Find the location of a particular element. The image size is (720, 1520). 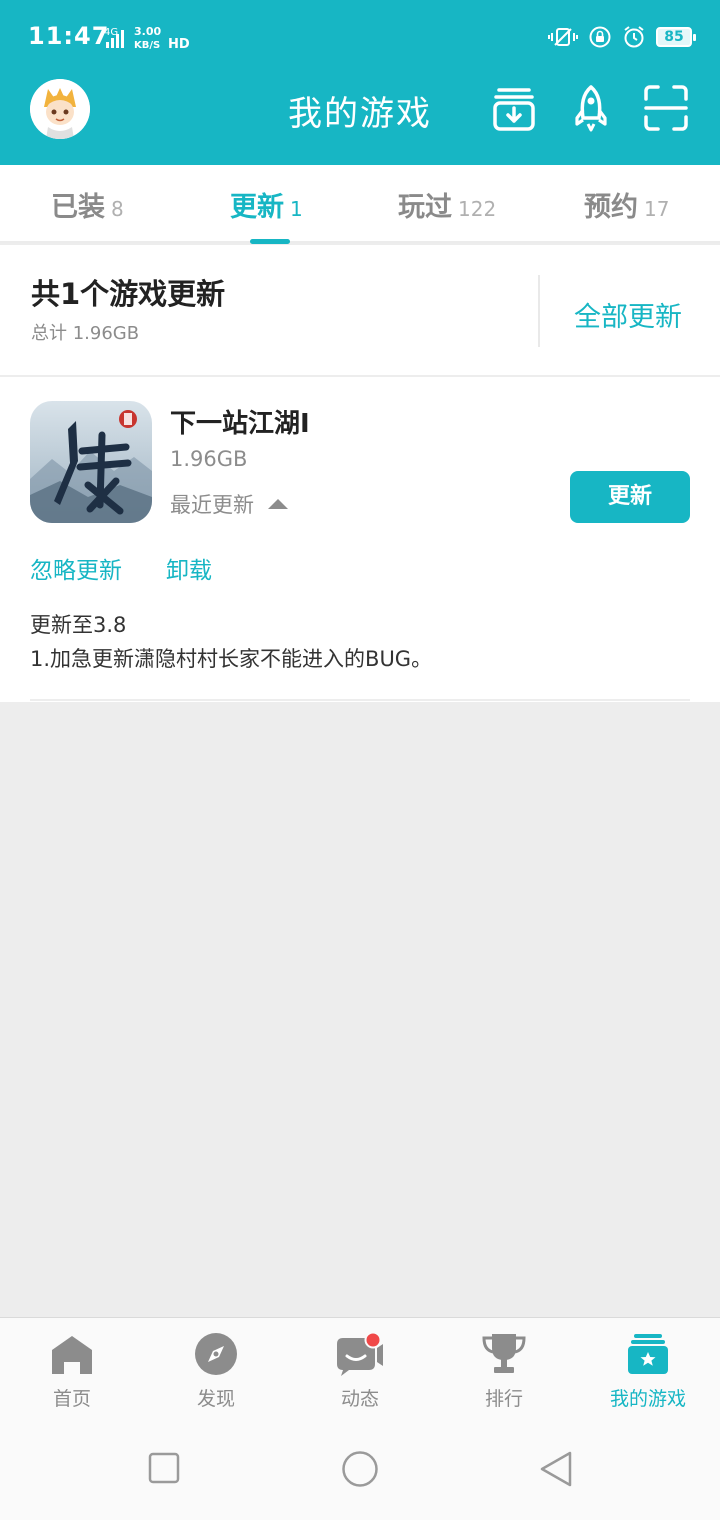

tab-label: 更新 is located at coordinates (257, 207).